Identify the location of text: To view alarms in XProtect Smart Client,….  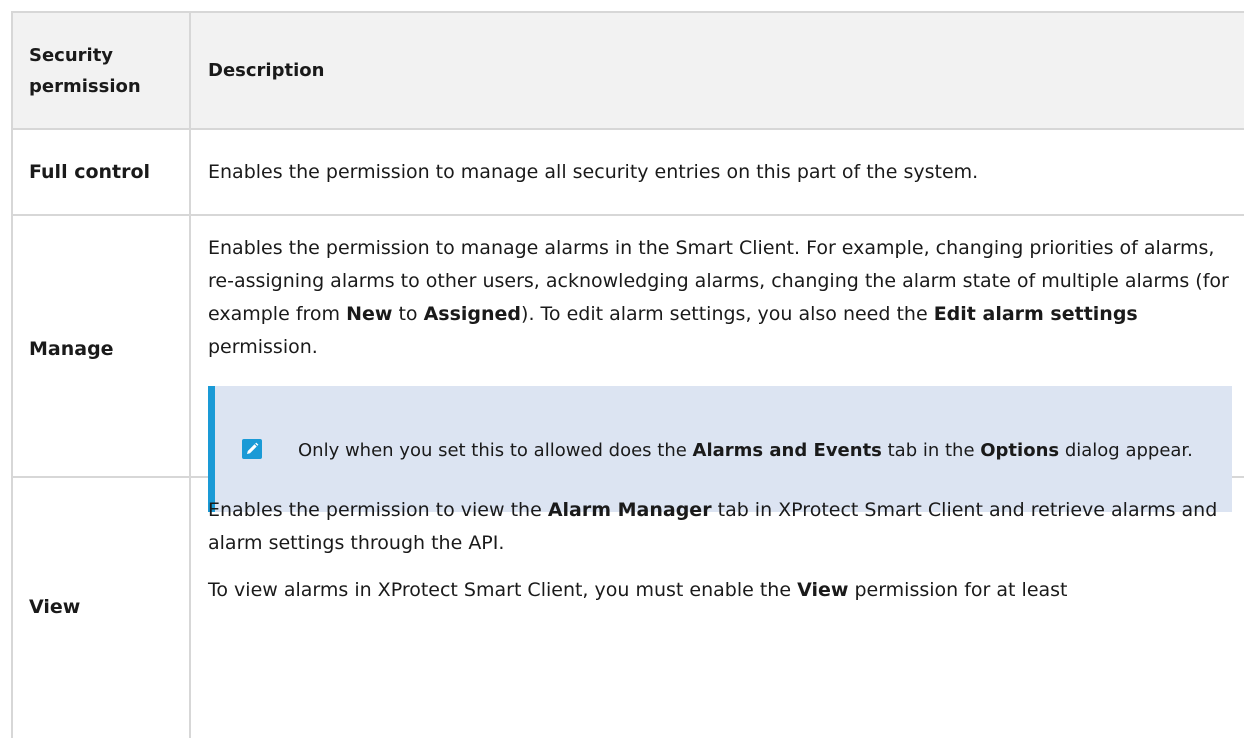
(503, 590).